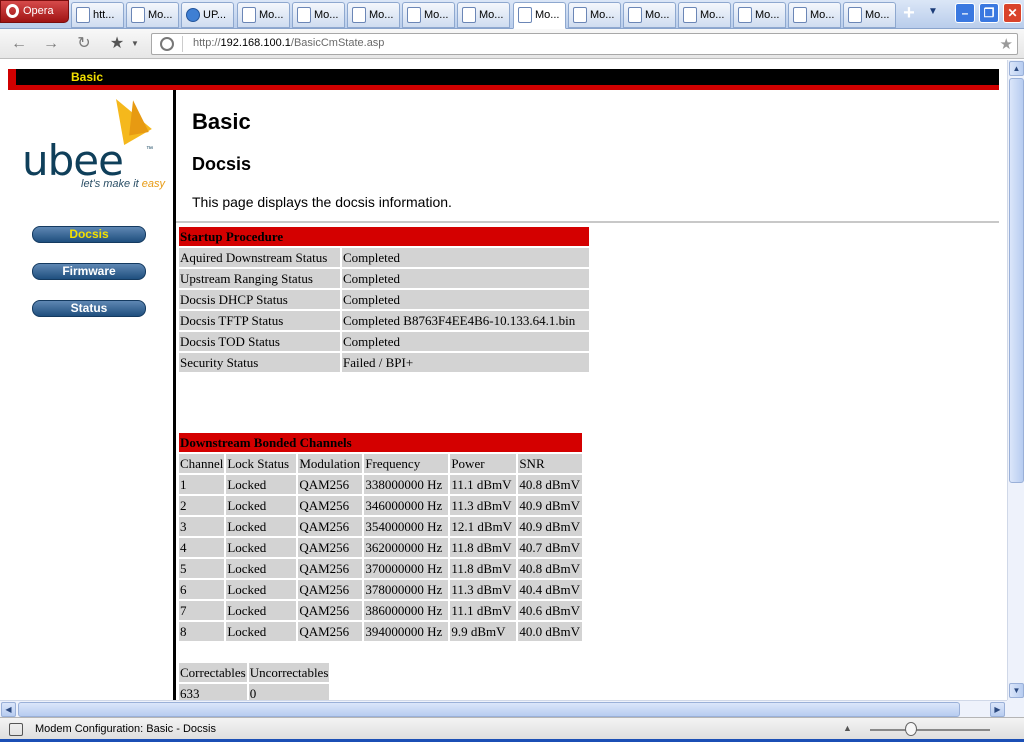 This screenshot has width=1024, height=742. Describe the element at coordinates (1016, 68) in the screenshot. I see `scroll-up-icon: ▲` at that location.